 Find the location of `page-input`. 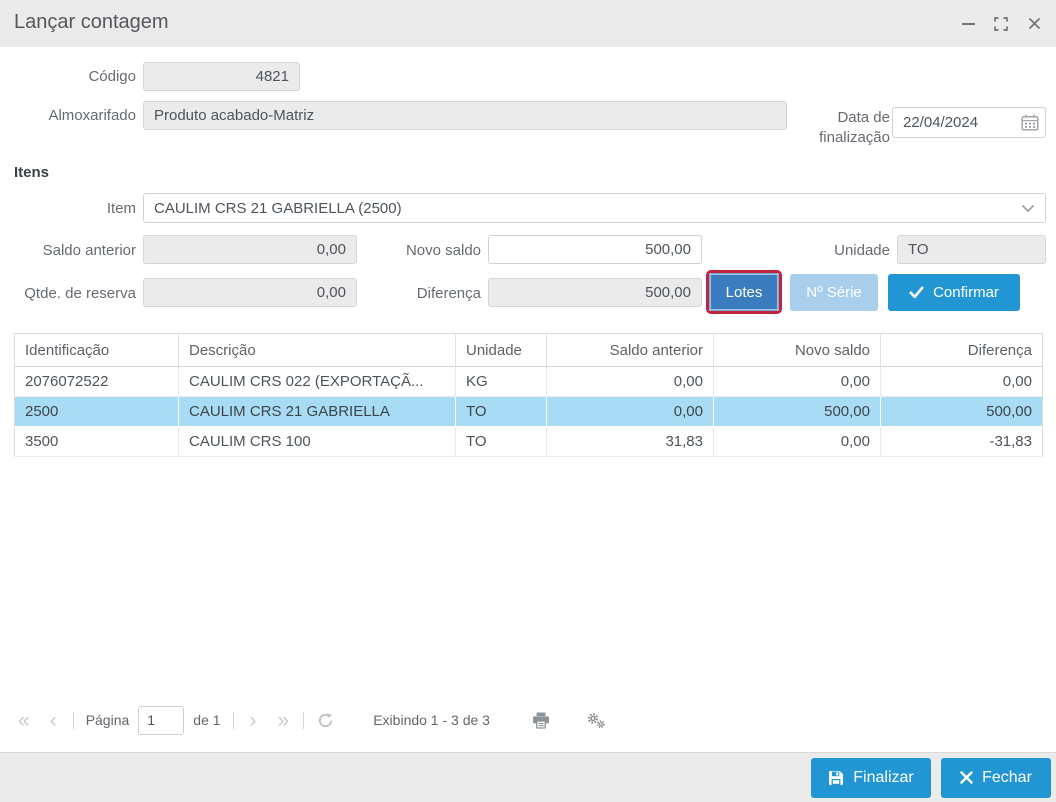

page-input is located at coordinates (161, 720).